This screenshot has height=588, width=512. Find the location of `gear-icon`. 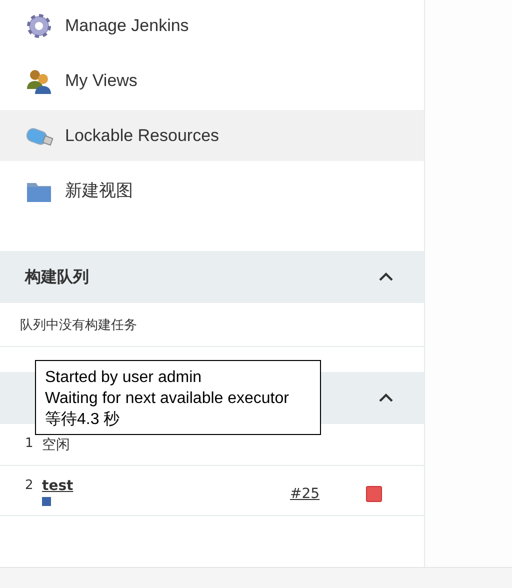

gear-icon is located at coordinates (39, 26).